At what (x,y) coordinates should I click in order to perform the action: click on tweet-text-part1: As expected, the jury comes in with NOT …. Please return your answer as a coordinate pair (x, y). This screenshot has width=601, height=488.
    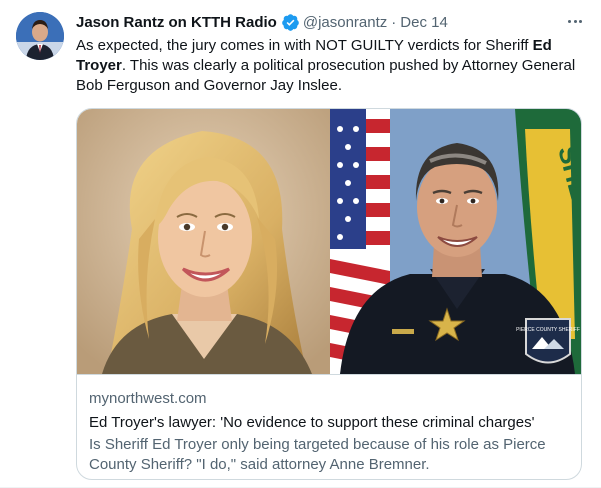
    Looking at the image, I should click on (304, 45).